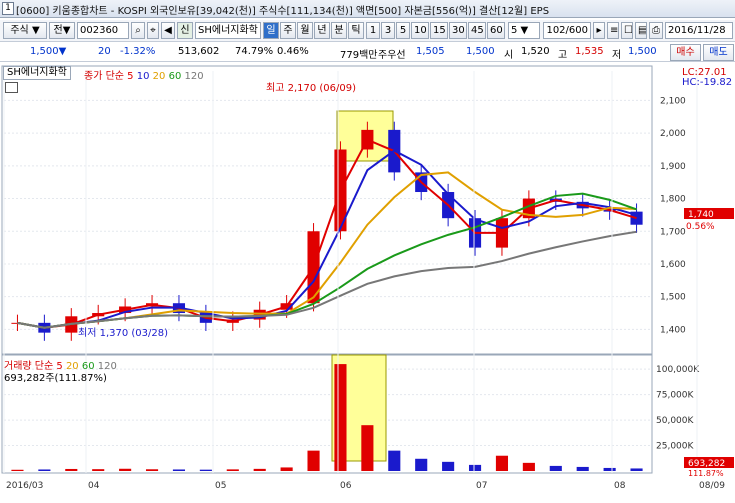 This screenshot has width=735, height=503. Describe the element at coordinates (37, 73) in the screenshot. I see `stock-label-box: SH에너지화학` at that location.